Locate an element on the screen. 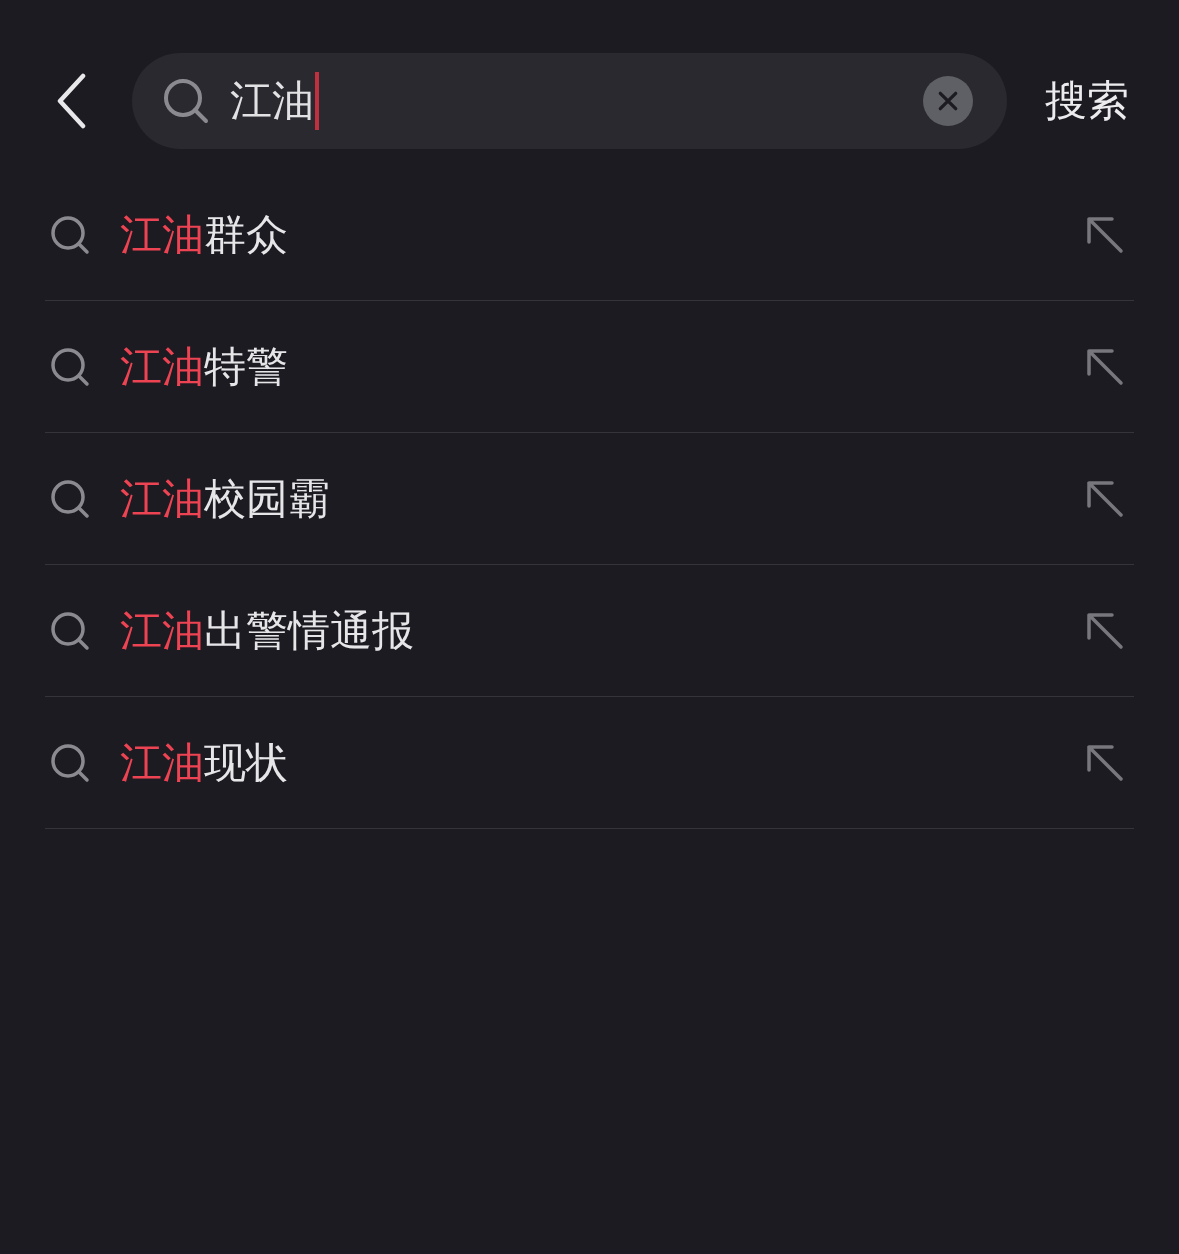 The image size is (1179, 1254). suggestion-item: 江油特警 is located at coordinates (603, 366).